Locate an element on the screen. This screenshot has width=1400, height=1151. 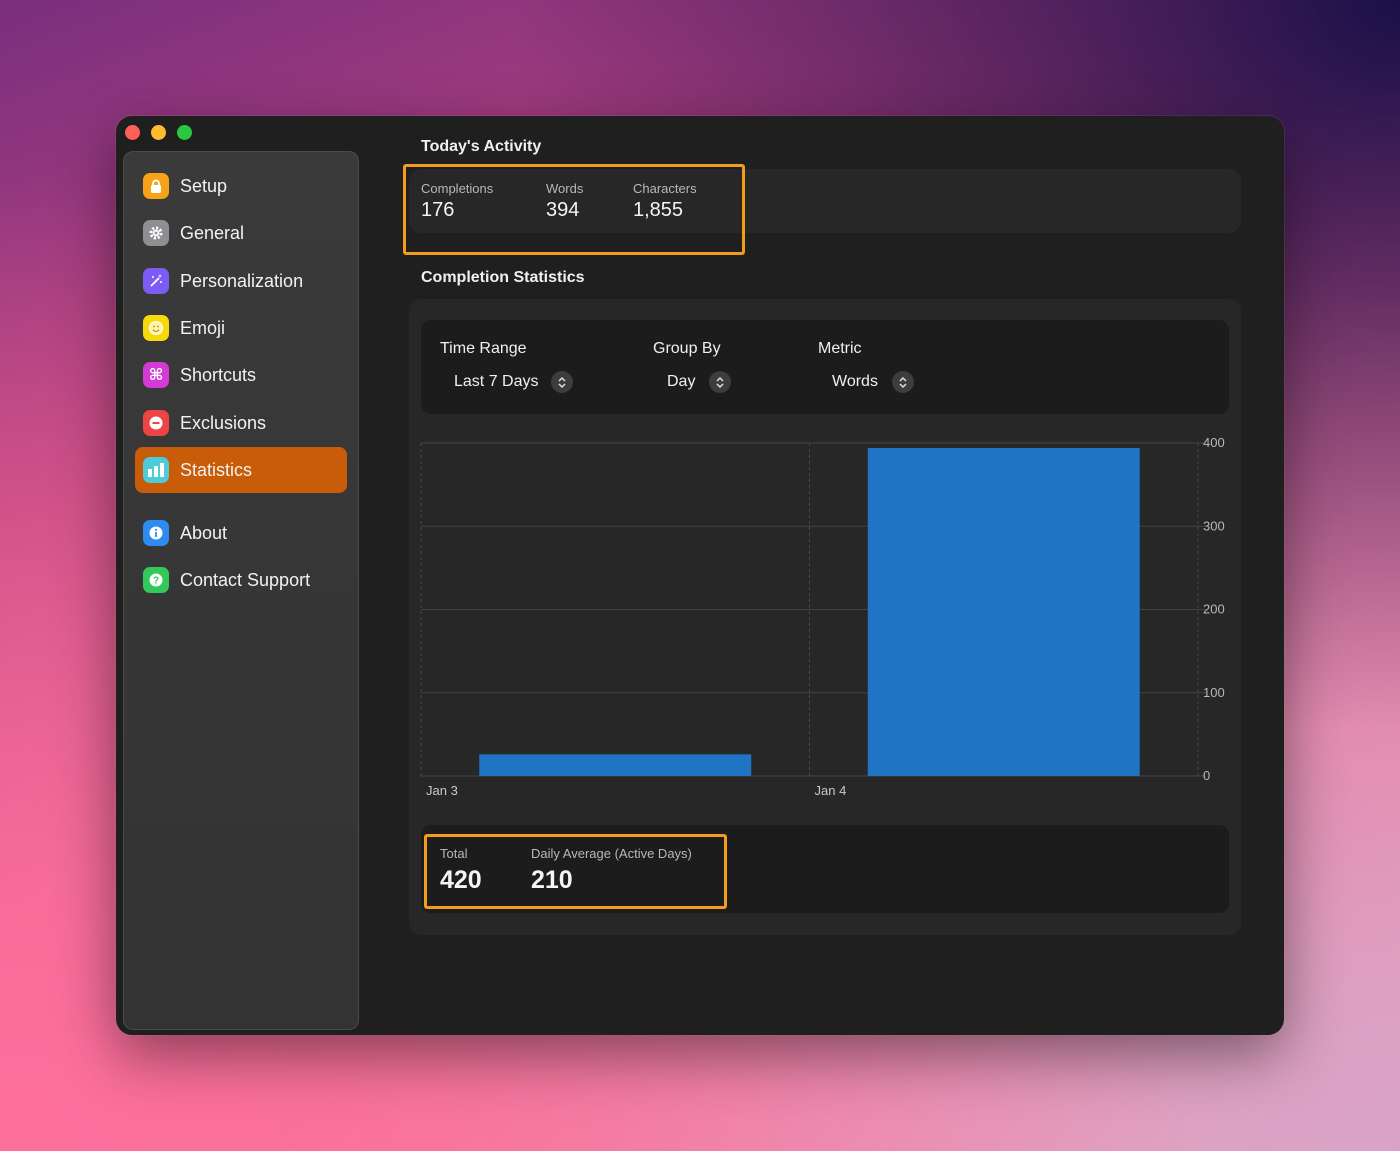
sidebar-item-label: Emoji is located at coordinates (203, 327).